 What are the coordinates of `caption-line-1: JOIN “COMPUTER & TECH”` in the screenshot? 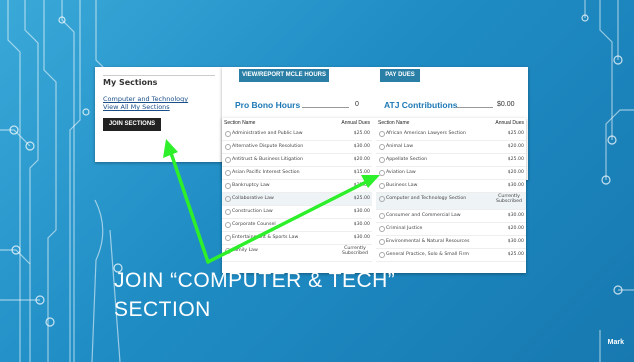 It's located at (255, 280).